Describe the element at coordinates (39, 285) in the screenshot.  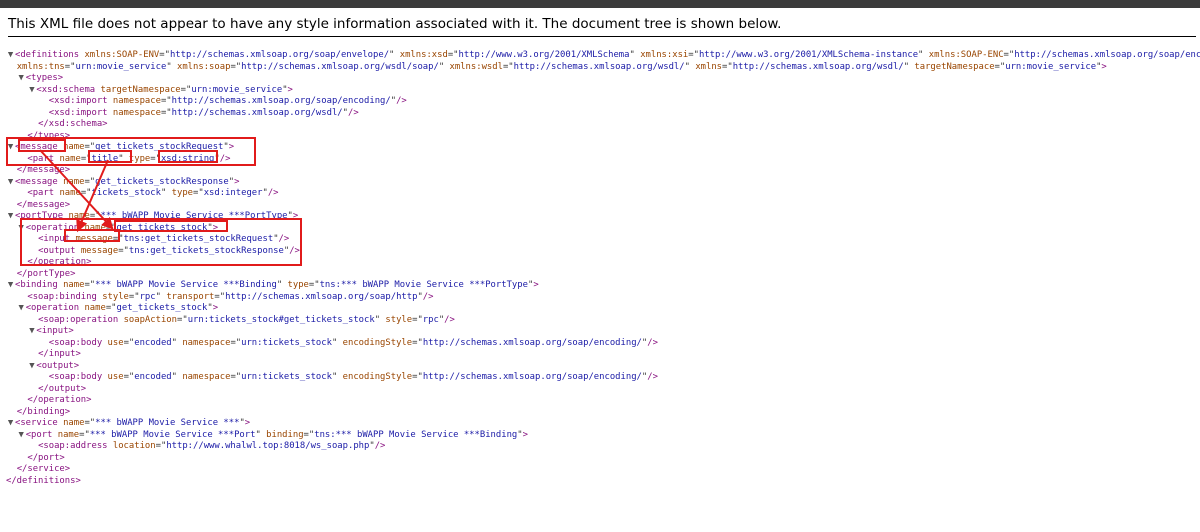
I see `xml-tag: <binding` at that location.